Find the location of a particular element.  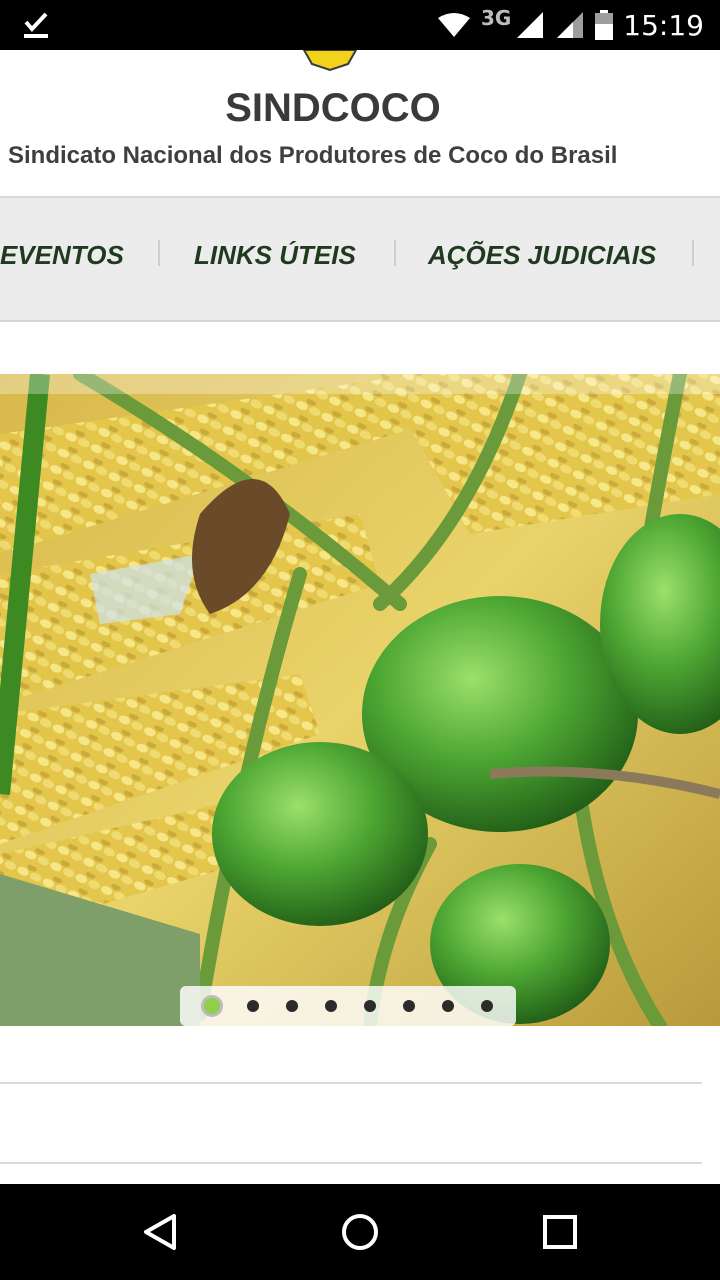

home-icon is located at coordinates (360, 1232).